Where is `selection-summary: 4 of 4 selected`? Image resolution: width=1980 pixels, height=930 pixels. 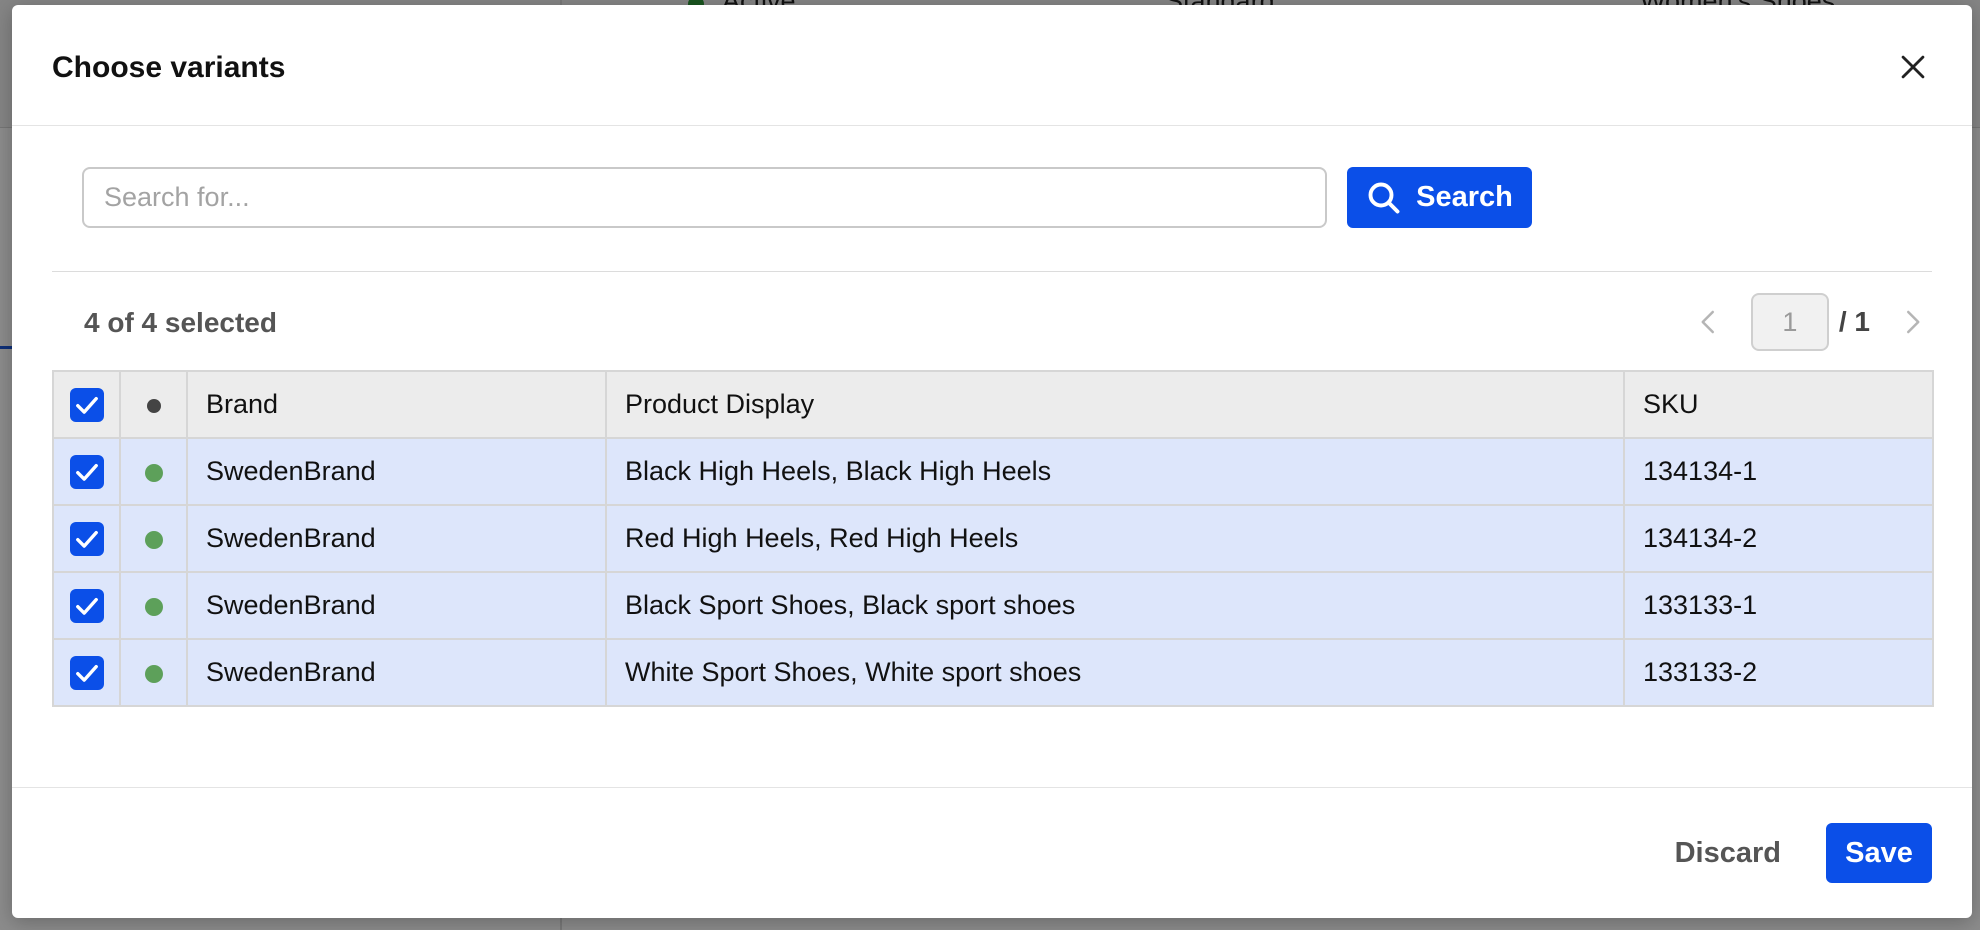
selection-summary: 4 of 4 selected is located at coordinates (180, 322).